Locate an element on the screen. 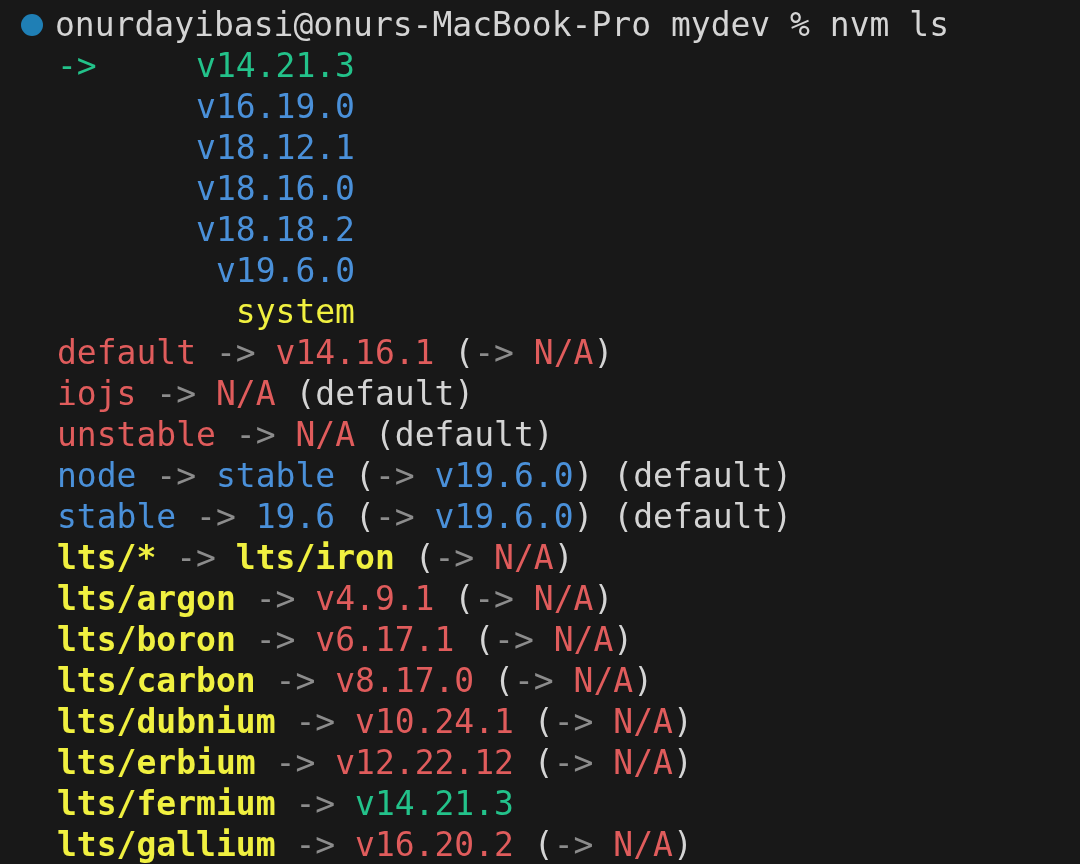 This screenshot has height=864, width=1080. output-text: iojs is located at coordinates (97, 393).